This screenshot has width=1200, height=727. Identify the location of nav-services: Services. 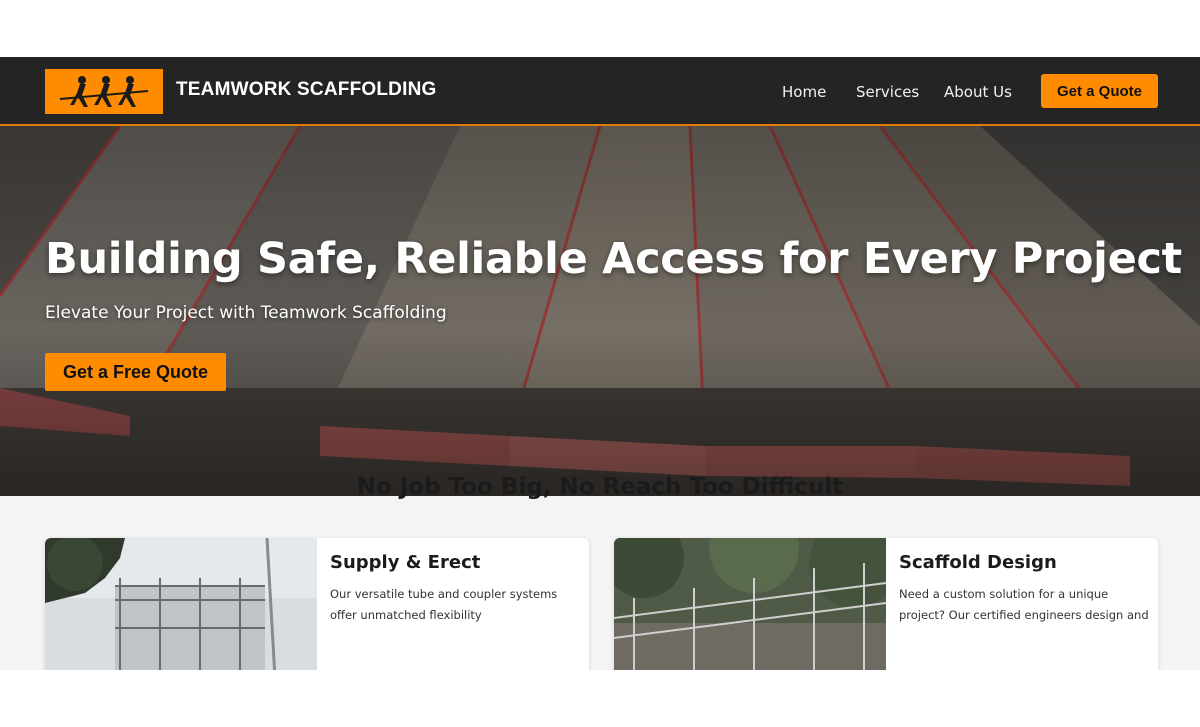
(887, 92).